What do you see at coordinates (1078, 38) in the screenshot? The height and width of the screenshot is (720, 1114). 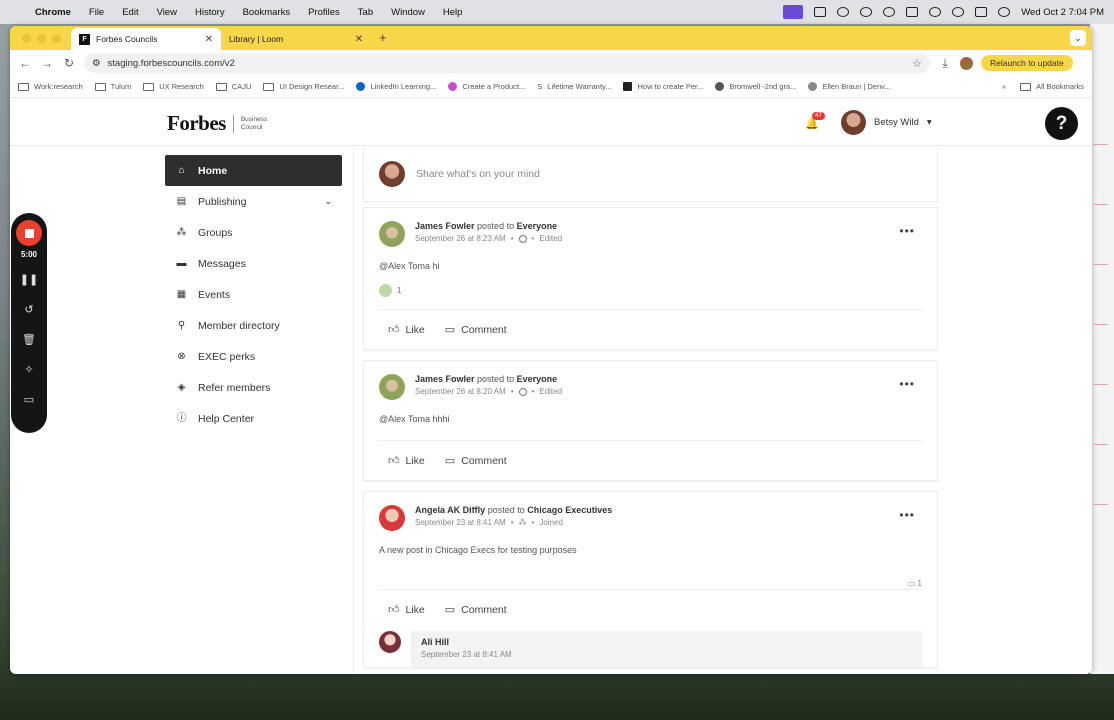 I see `tab-search-chevron-icon: ⌄` at bounding box center [1078, 38].